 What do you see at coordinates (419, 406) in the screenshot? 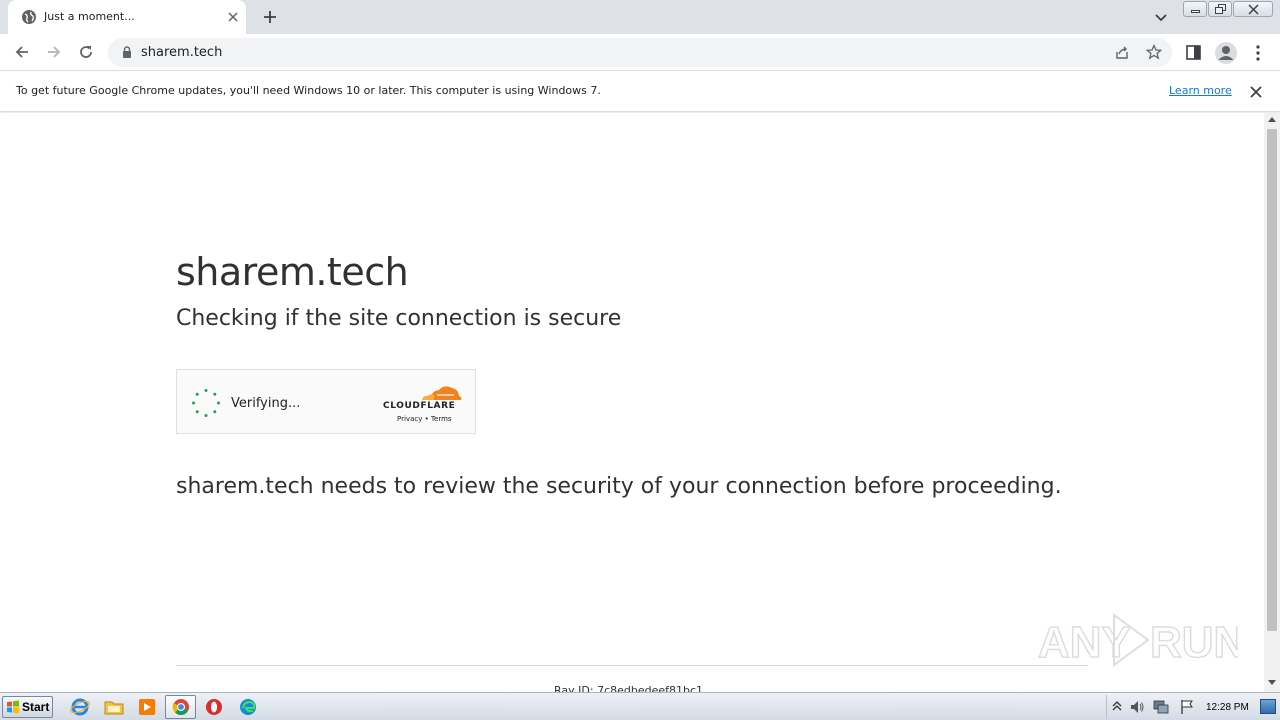
I see `cloudflare-brand: CLOUDFLARE` at bounding box center [419, 406].